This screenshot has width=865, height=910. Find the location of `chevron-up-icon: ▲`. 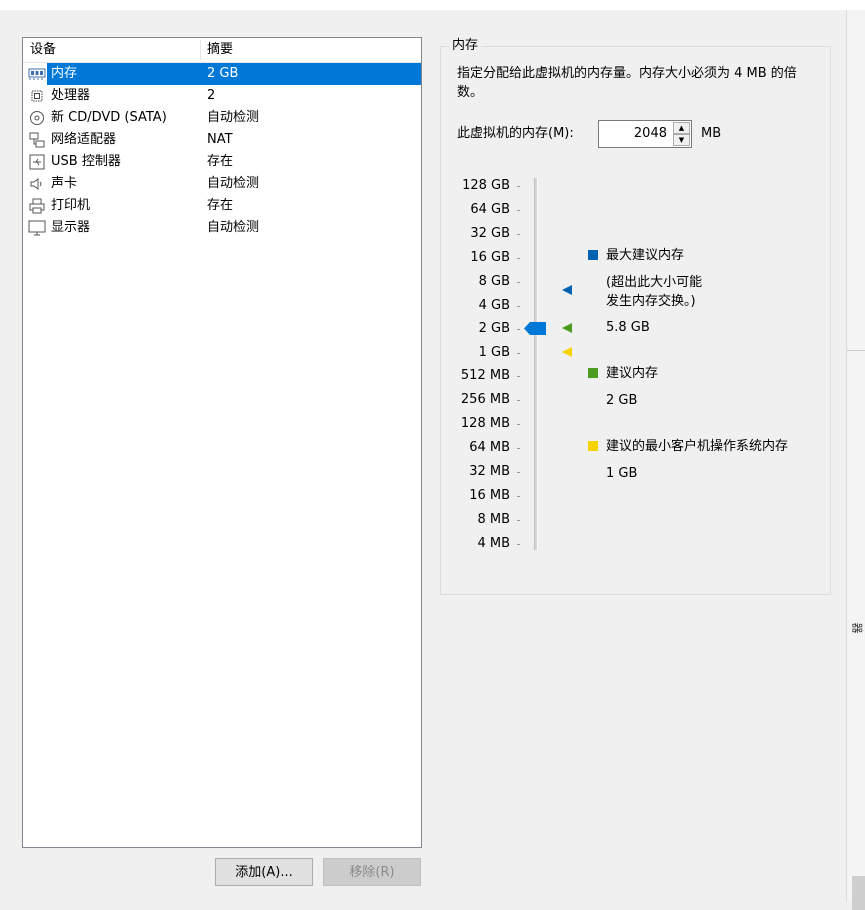

chevron-up-icon: ▲ is located at coordinates (681, 128).